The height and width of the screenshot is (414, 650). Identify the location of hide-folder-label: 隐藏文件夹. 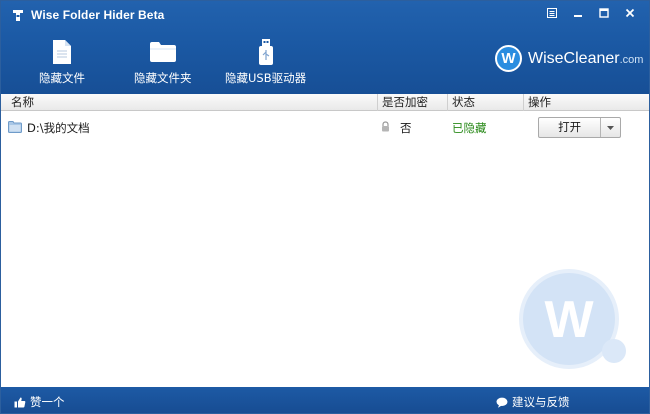
(163, 78).